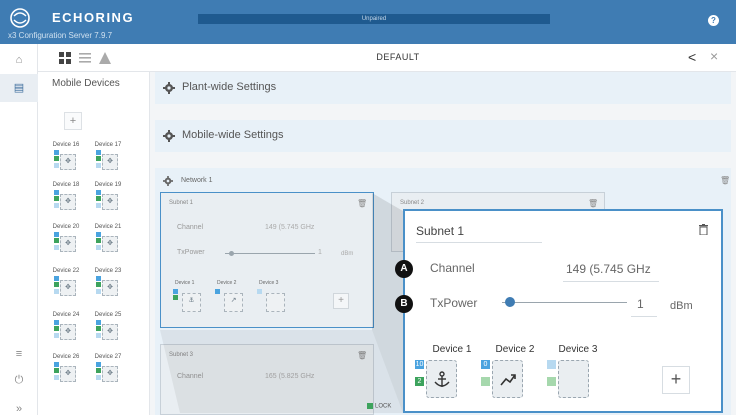 The height and width of the screenshot is (415, 736). What do you see at coordinates (703, 229) in the screenshot?
I see `trash-icon` at bounding box center [703, 229].